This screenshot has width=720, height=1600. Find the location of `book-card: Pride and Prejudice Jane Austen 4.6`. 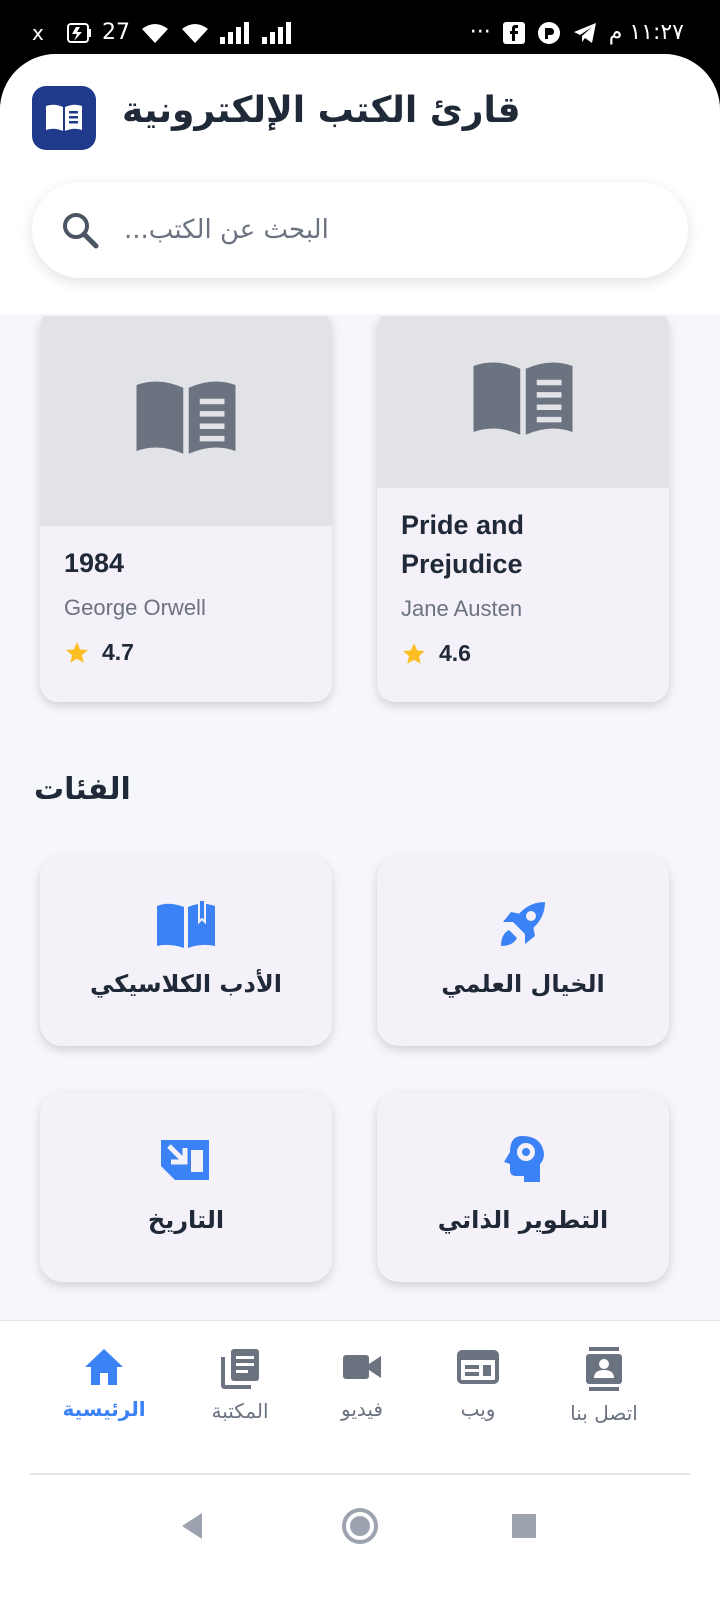

book-card: Pride and Prejudice Jane Austen 4.6 is located at coordinates (523, 509).